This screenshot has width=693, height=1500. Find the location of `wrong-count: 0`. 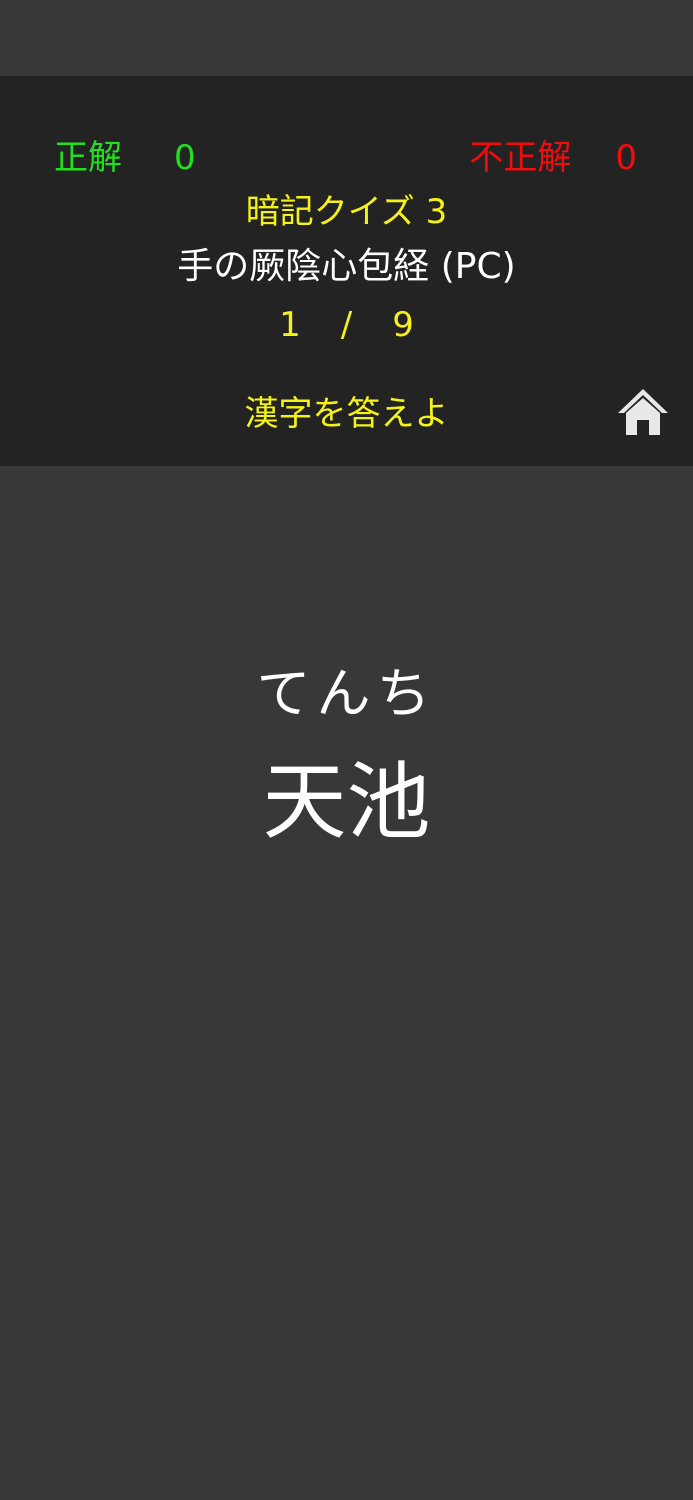

wrong-count: 0 is located at coordinates (626, 158).